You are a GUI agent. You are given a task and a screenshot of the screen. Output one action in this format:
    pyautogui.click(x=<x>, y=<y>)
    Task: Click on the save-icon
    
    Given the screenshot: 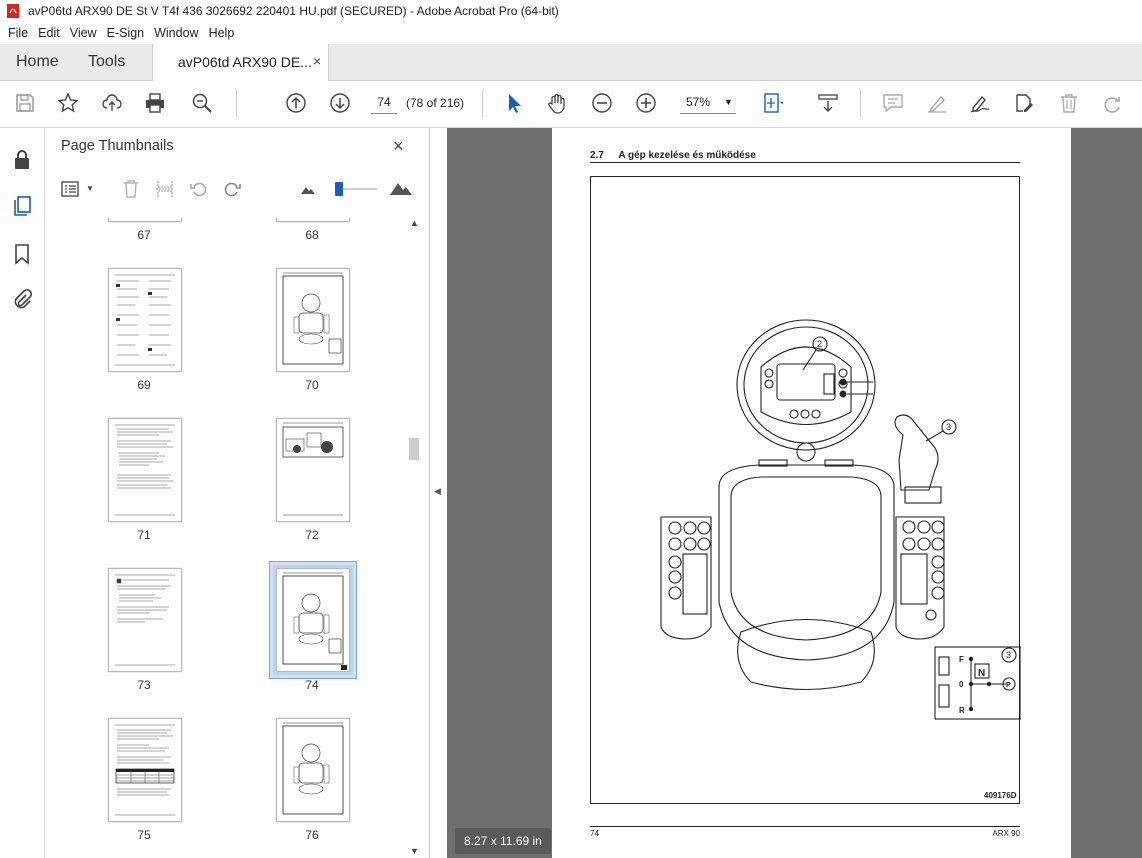 What is the action you would take?
    pyautogui.click(x=25, y=103)
    